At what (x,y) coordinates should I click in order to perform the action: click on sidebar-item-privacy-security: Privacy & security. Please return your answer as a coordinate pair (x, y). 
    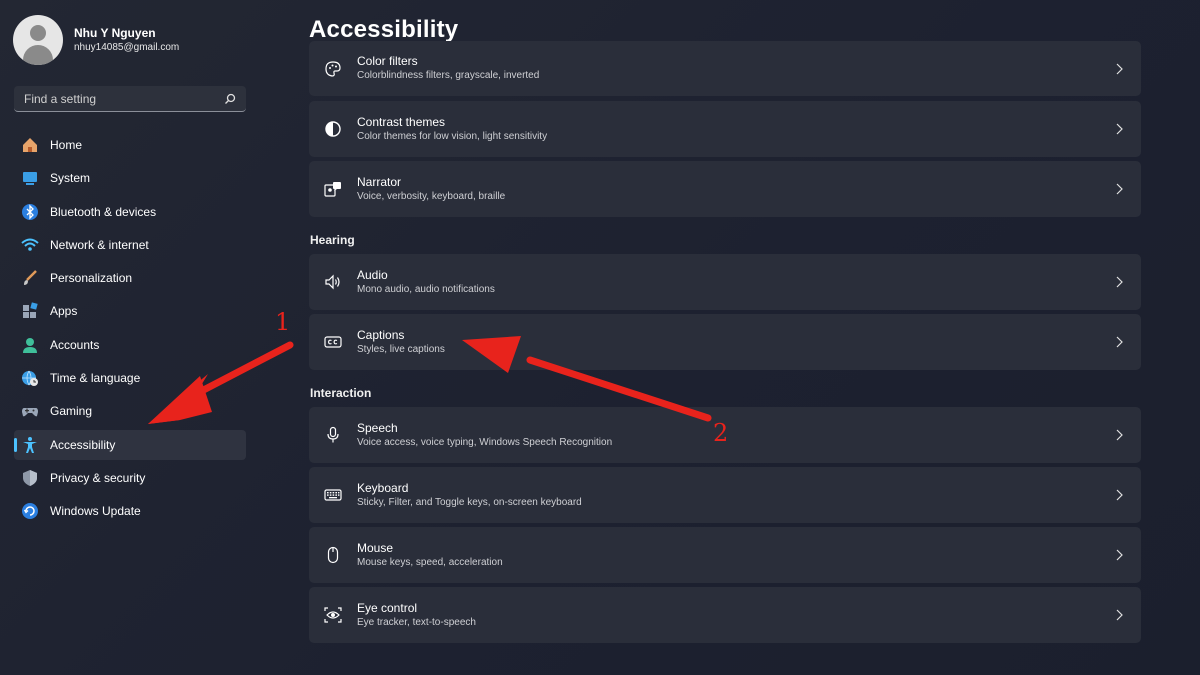
    Looking at the image, I should click on (130, 478).